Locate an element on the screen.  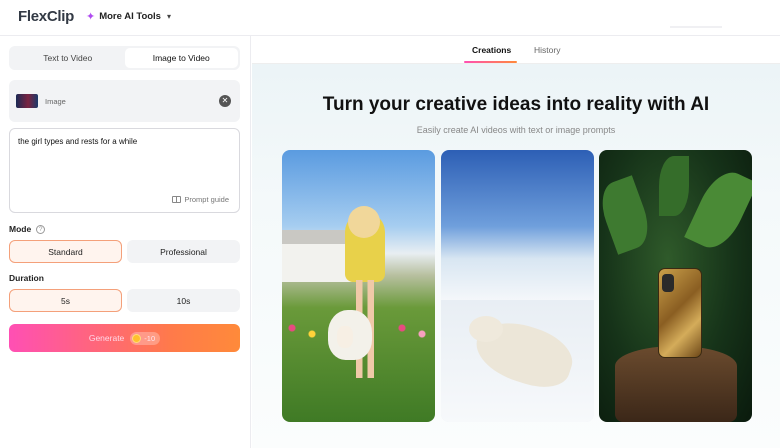
chevron-down-icon: ▾ is located at coordinates (168, 16).